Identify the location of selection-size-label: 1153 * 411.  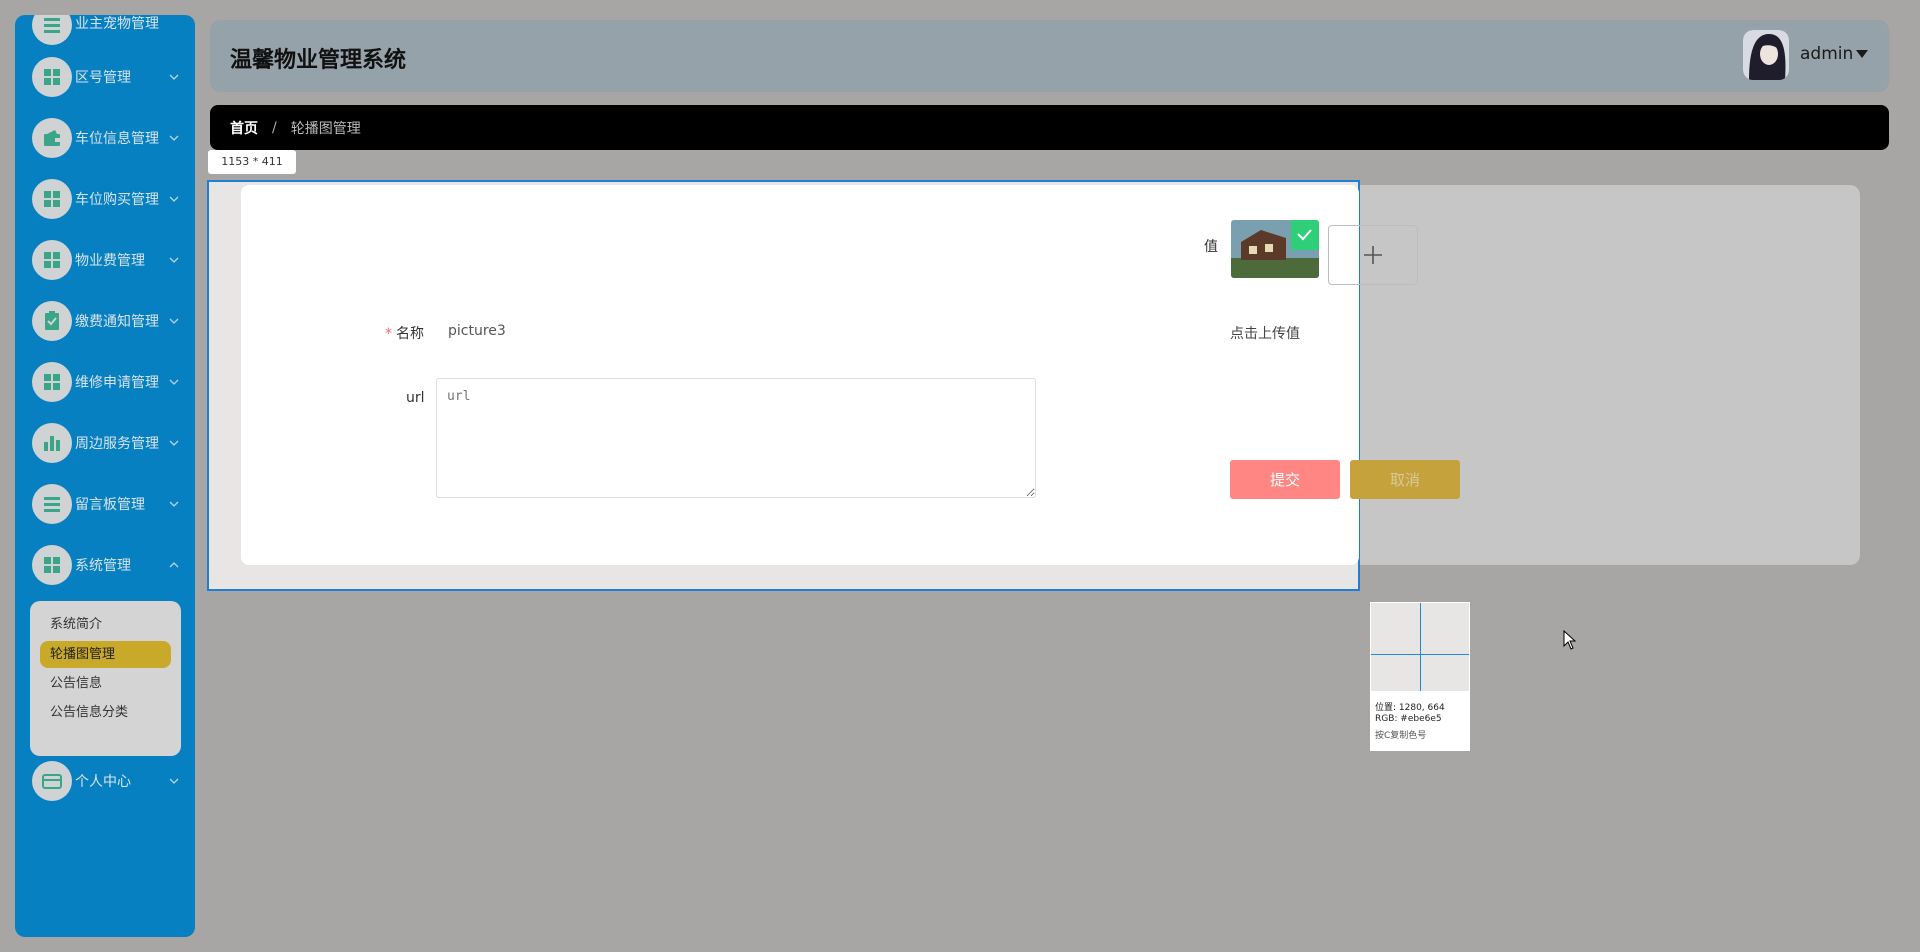
(252, 162).